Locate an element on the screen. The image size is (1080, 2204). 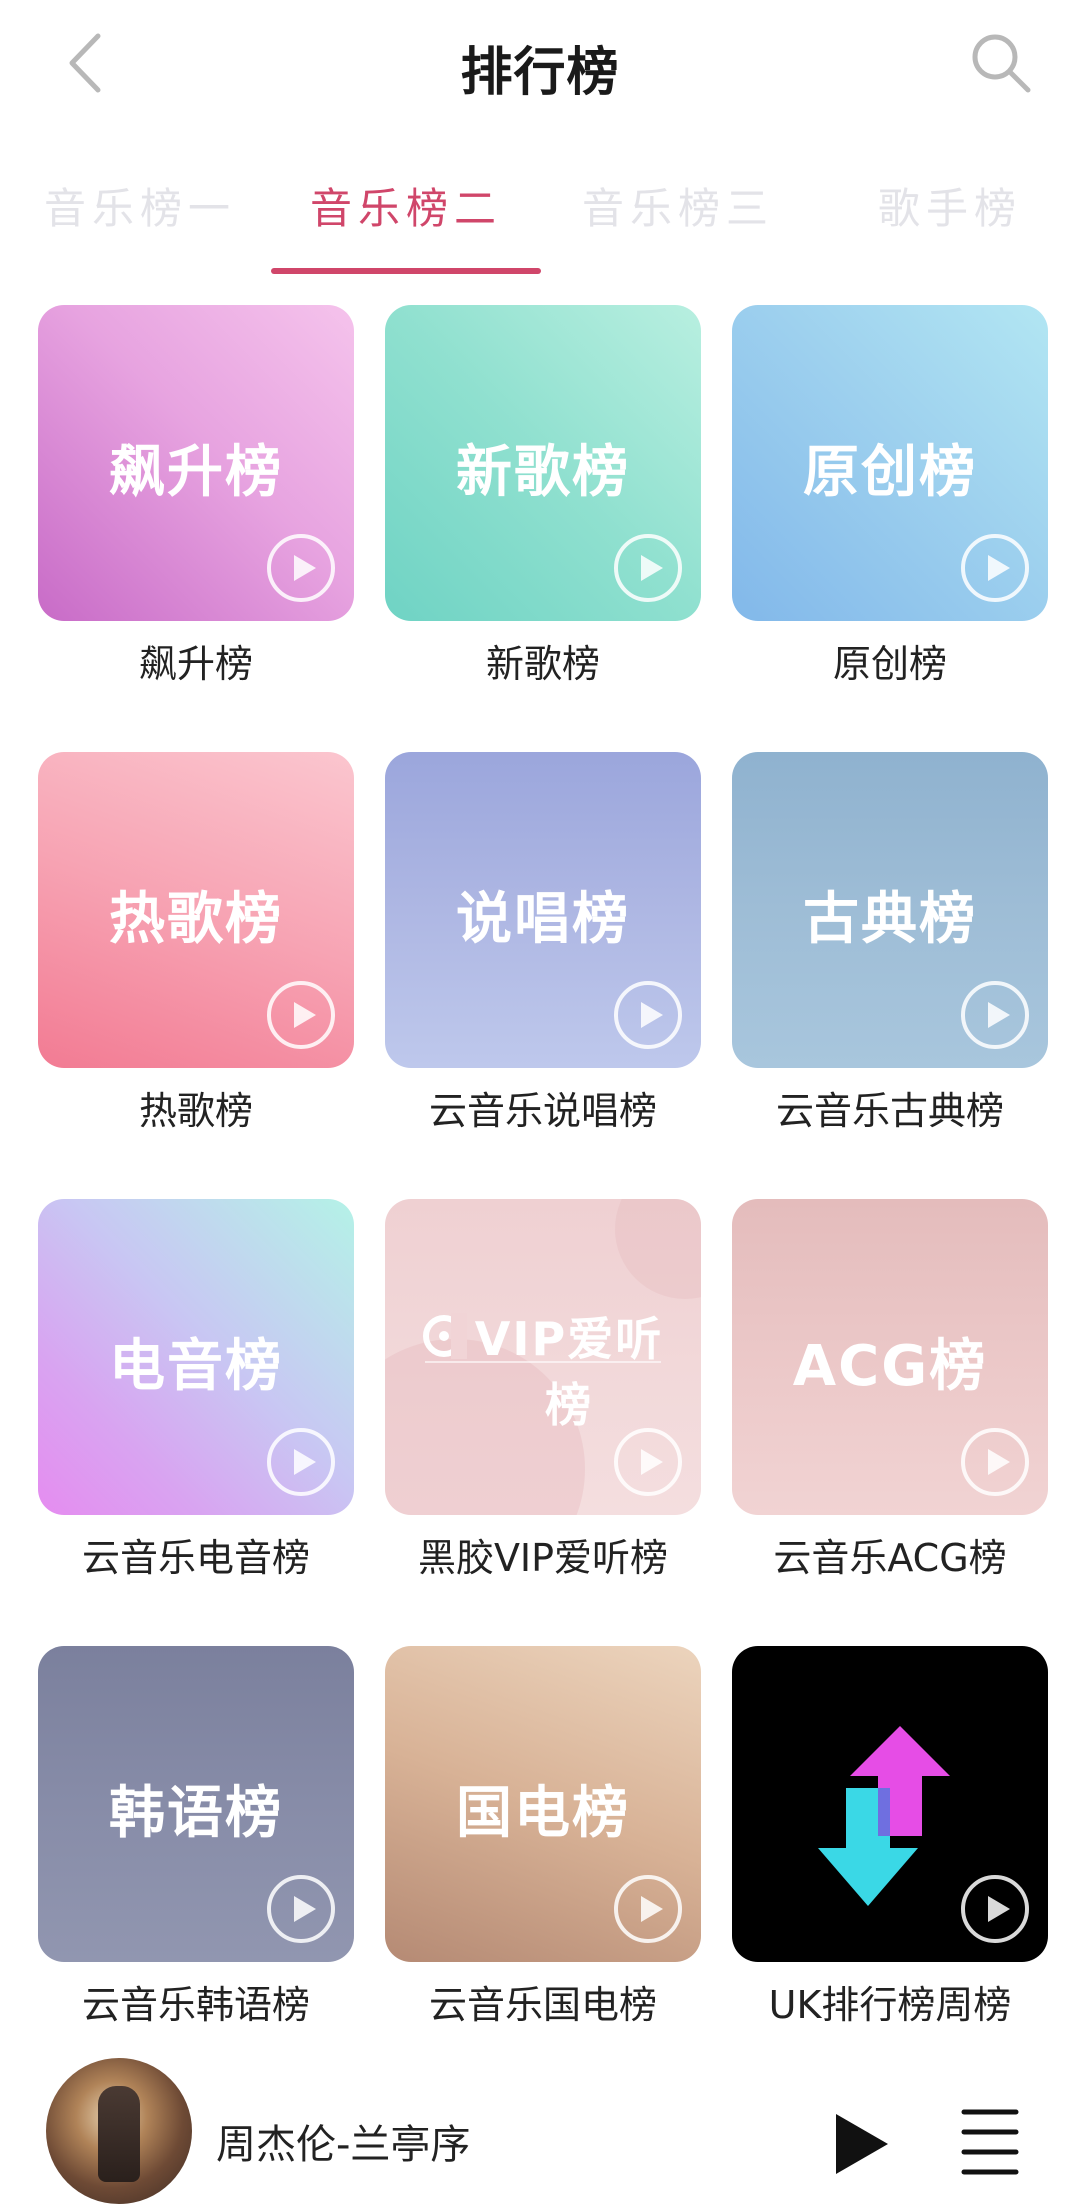
chart-card-uk-weekly: UK排行榜周榜 is located at coordinates (890, 1837).